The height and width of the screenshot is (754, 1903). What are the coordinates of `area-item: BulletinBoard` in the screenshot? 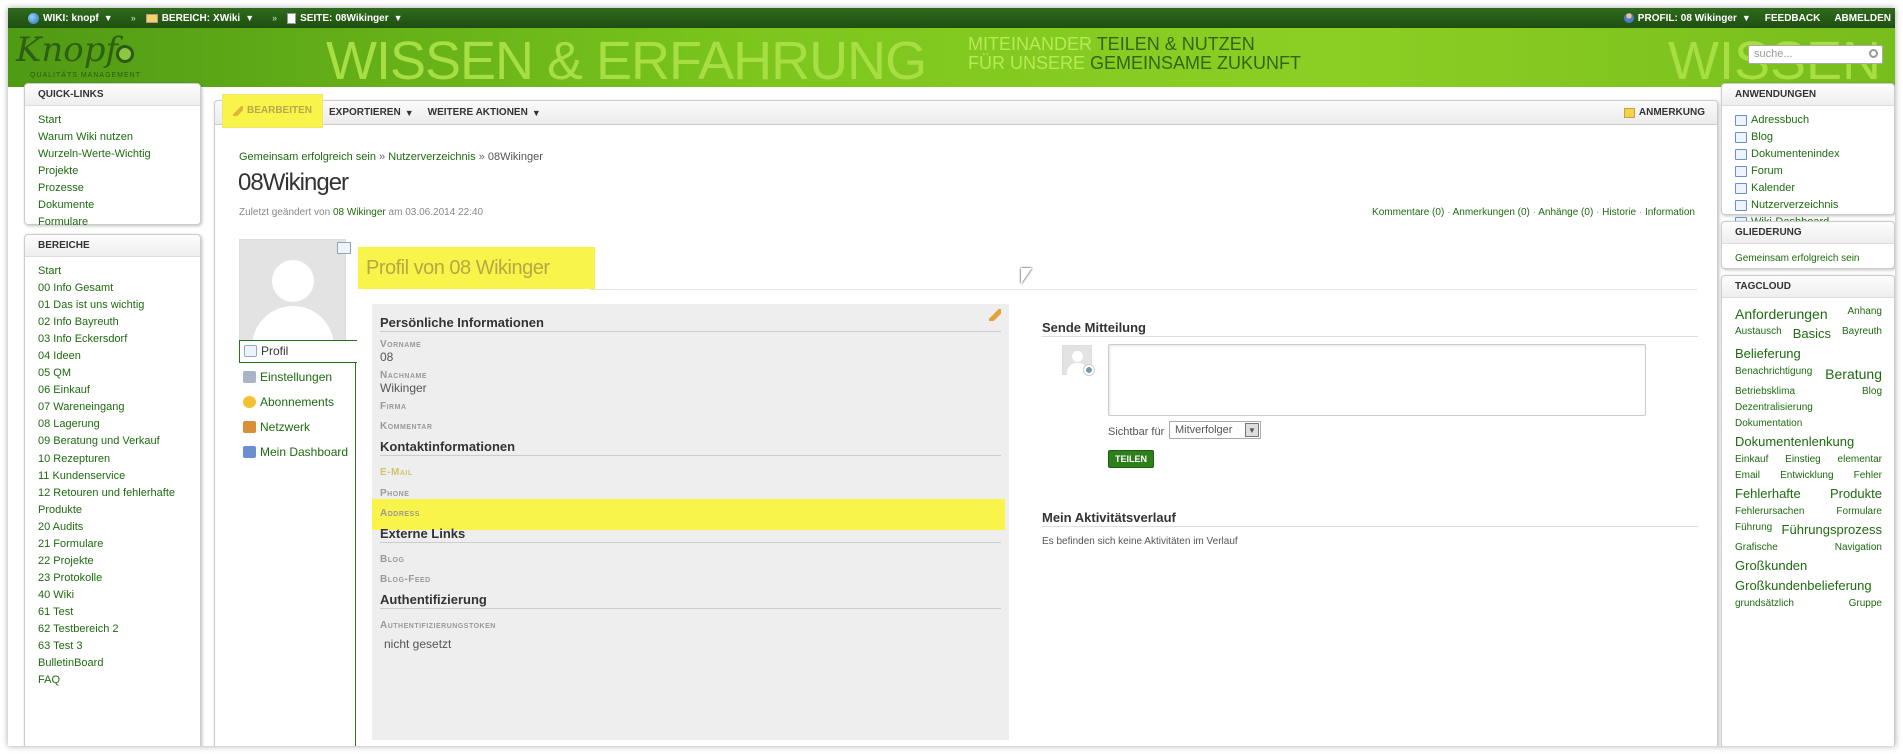 It's located at (119, 663).